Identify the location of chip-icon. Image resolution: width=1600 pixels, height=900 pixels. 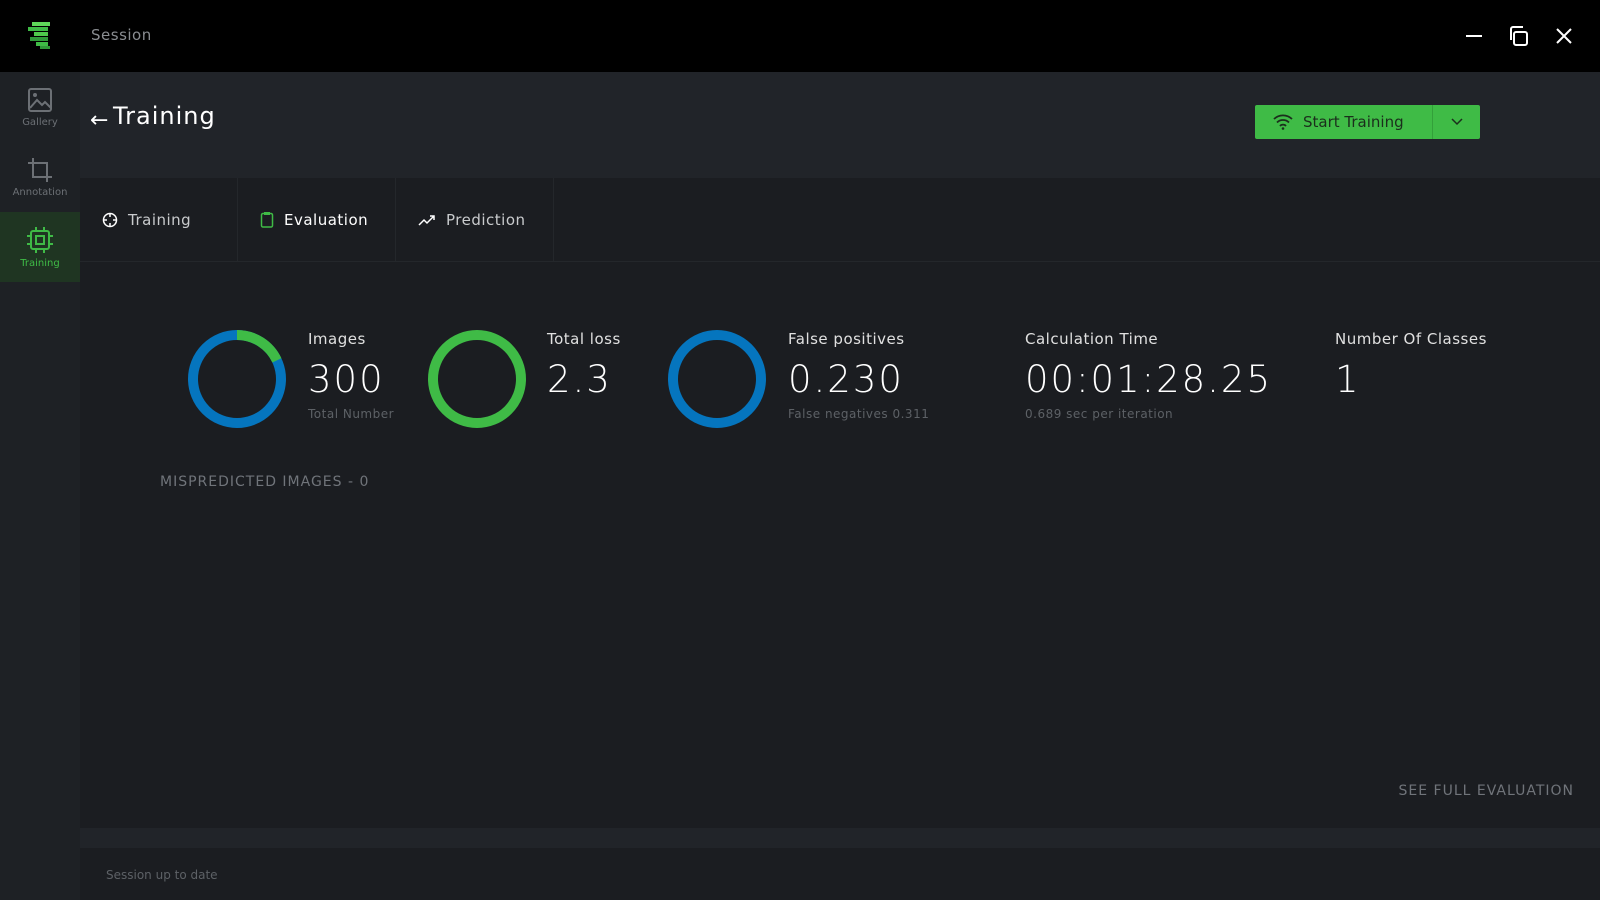
(40, 239).